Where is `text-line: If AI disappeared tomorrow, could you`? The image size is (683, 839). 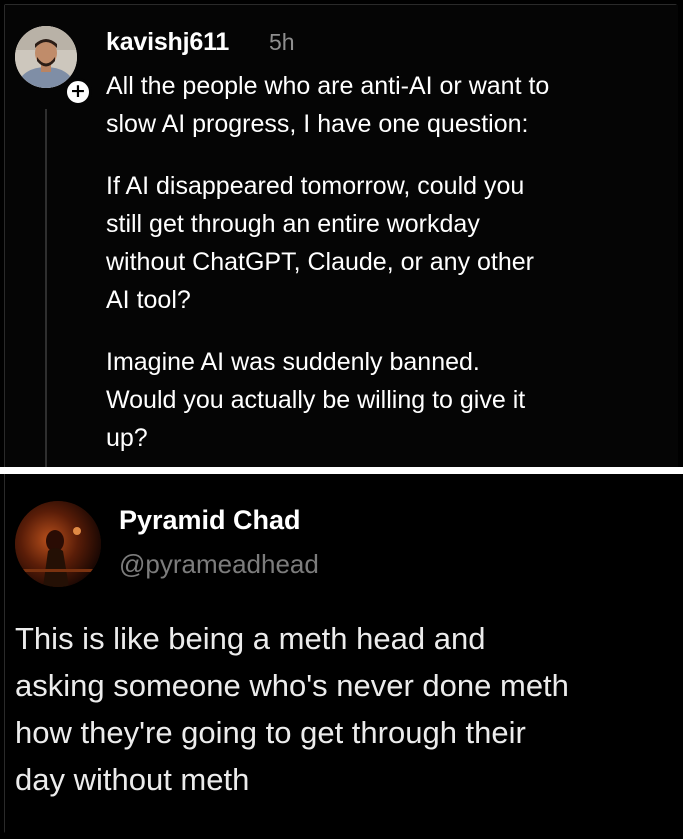
text-line: If AI disappeared tomorrow, could you is located at coordinates (315, 186).